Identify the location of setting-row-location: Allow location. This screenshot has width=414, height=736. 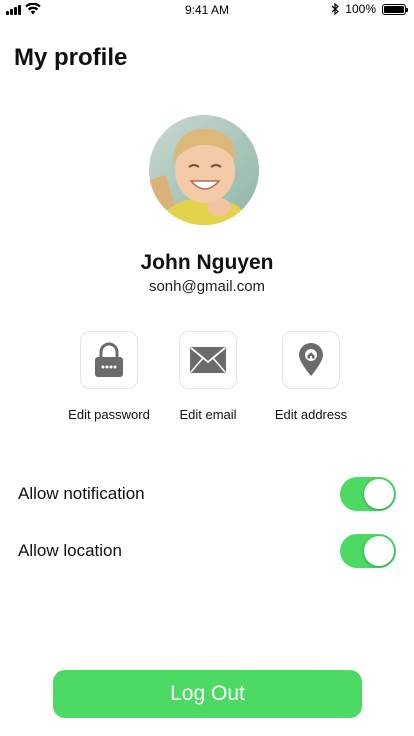
(207, 551).